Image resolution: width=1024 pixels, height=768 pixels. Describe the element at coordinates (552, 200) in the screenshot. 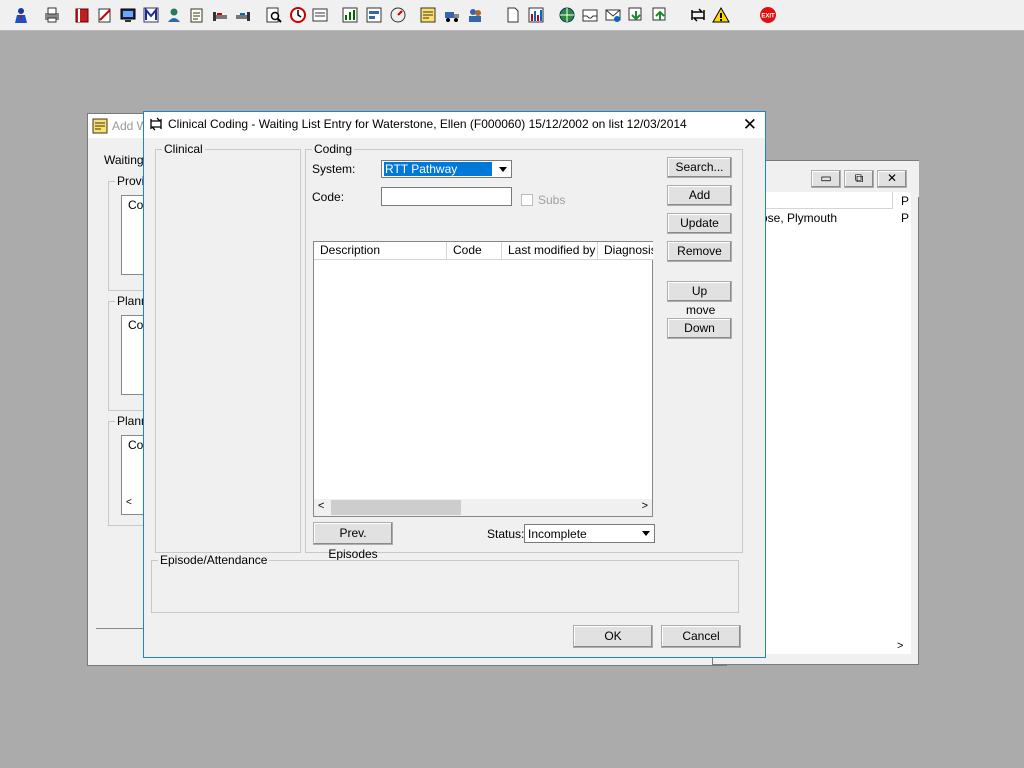

I see `subs-label: Subs` at that location.